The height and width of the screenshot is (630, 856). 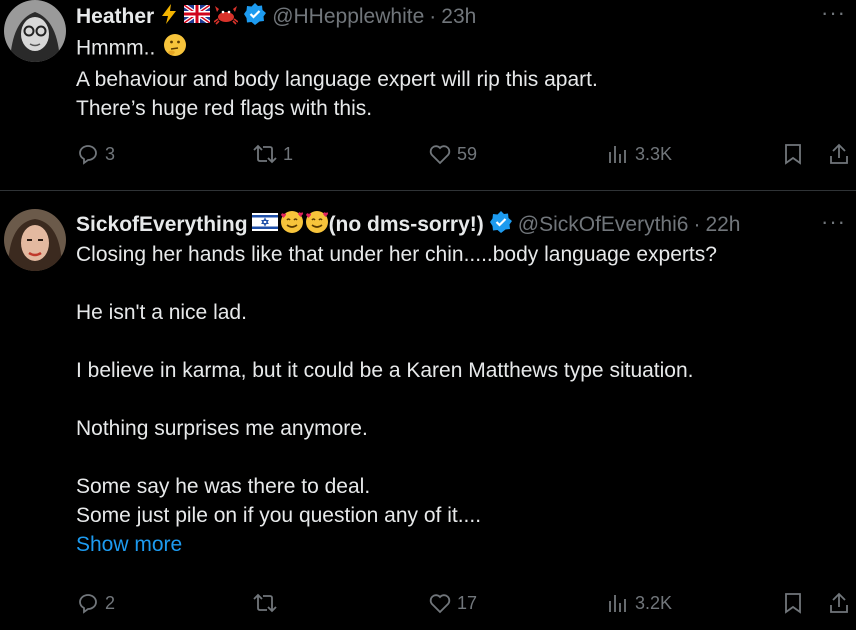 I want to click on reply-button: 2, so click(x=95, y=603).